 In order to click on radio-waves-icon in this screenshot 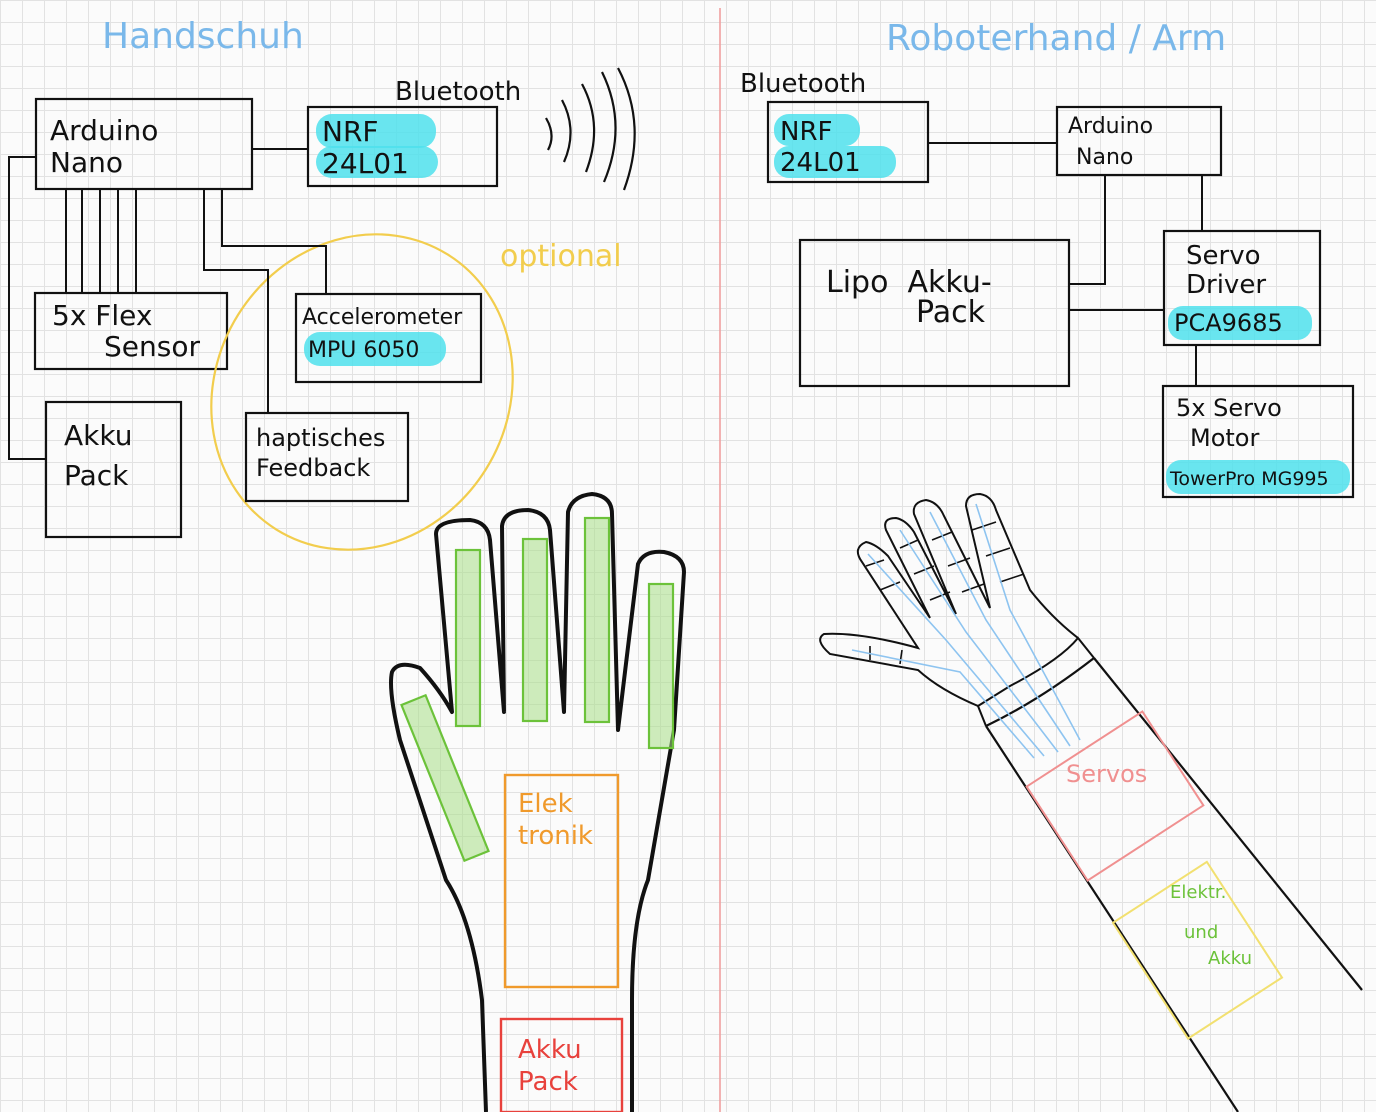, I will do `click(590, 129)`.